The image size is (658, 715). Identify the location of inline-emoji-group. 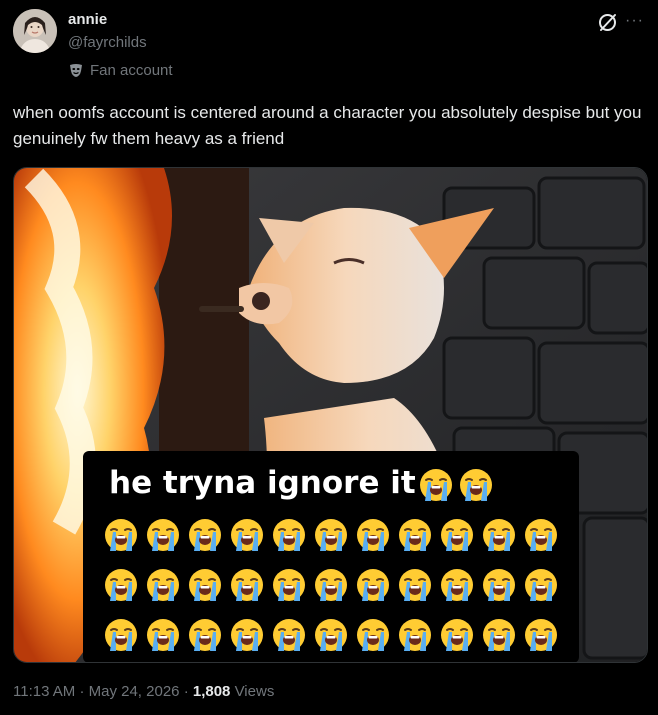
(456, 485).